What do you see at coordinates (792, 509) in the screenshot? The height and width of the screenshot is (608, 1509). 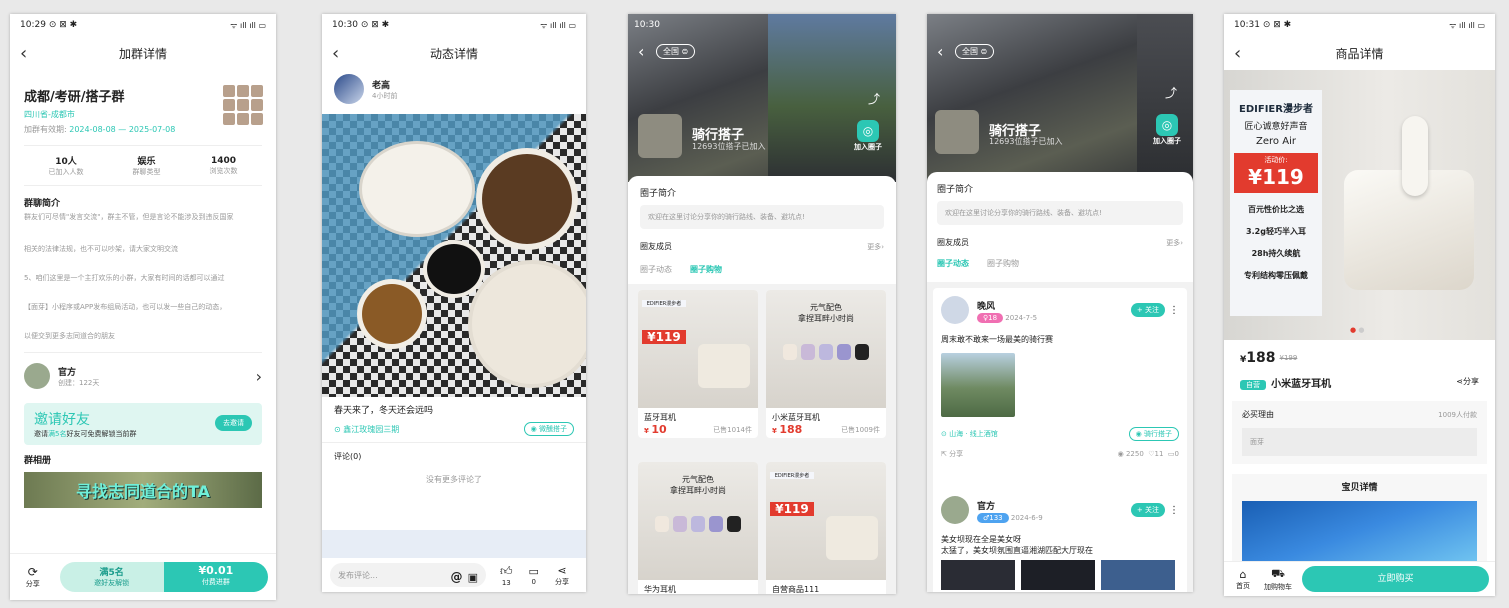 I see `promo-price: ¥119` at bounding box center [792, 509].